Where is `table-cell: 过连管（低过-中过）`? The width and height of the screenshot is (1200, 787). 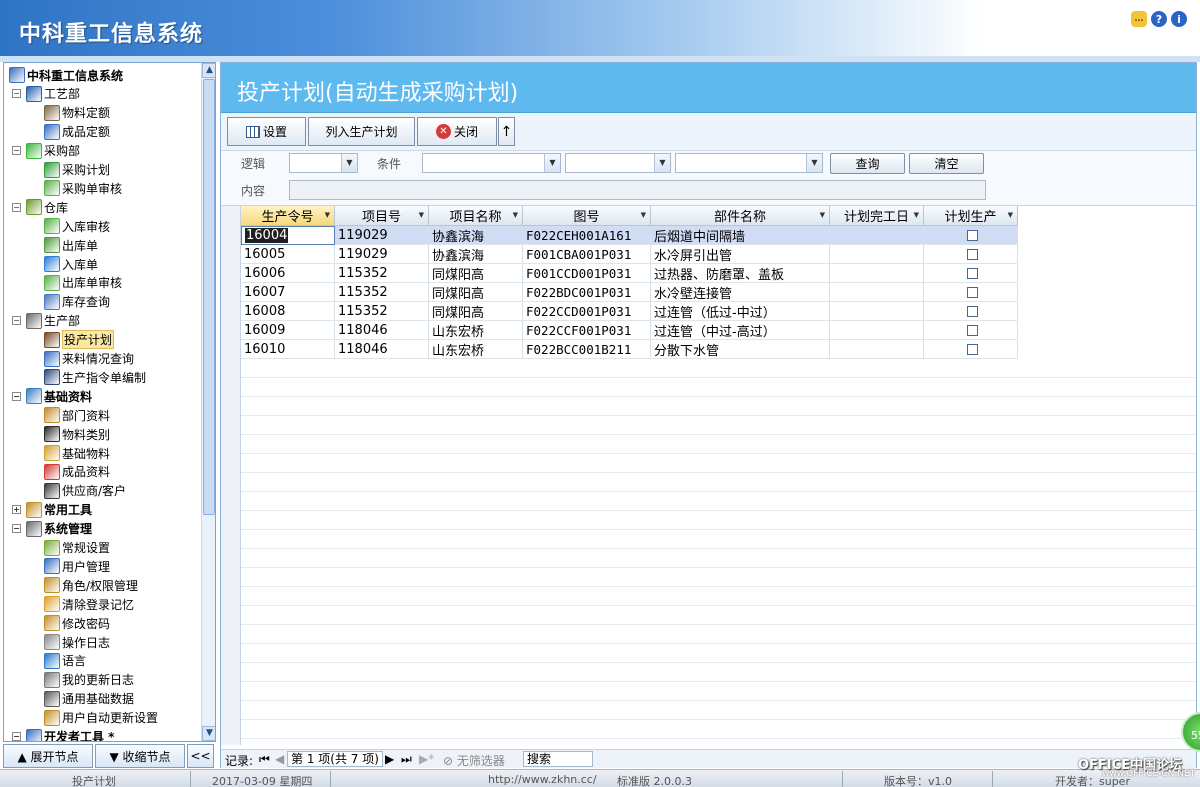
table-cell: 过连管（低过-中过） is located at coordinates (740, 311).